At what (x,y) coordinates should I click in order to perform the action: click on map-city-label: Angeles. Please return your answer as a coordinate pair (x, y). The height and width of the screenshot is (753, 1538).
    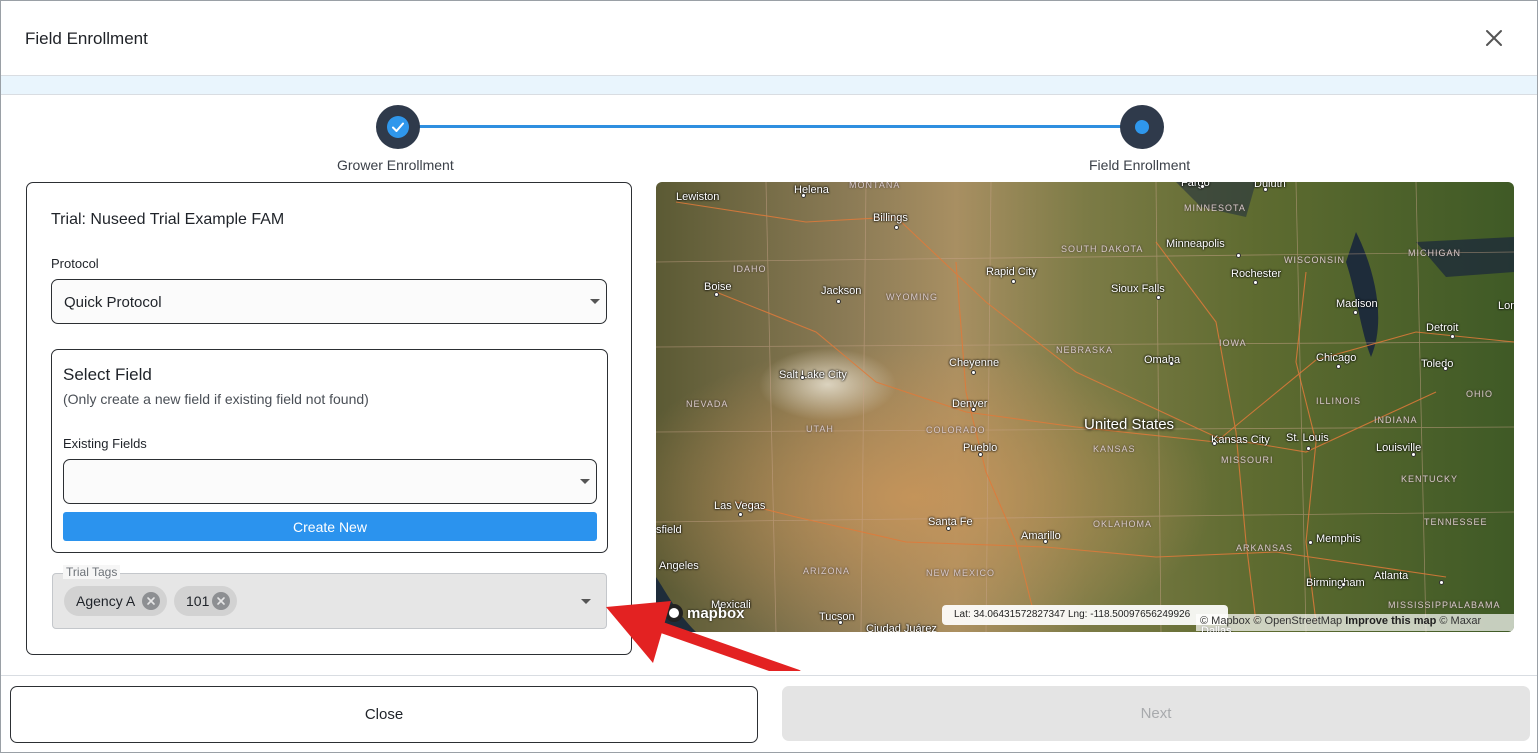
    Looking at the image, I should click on (679, 566).